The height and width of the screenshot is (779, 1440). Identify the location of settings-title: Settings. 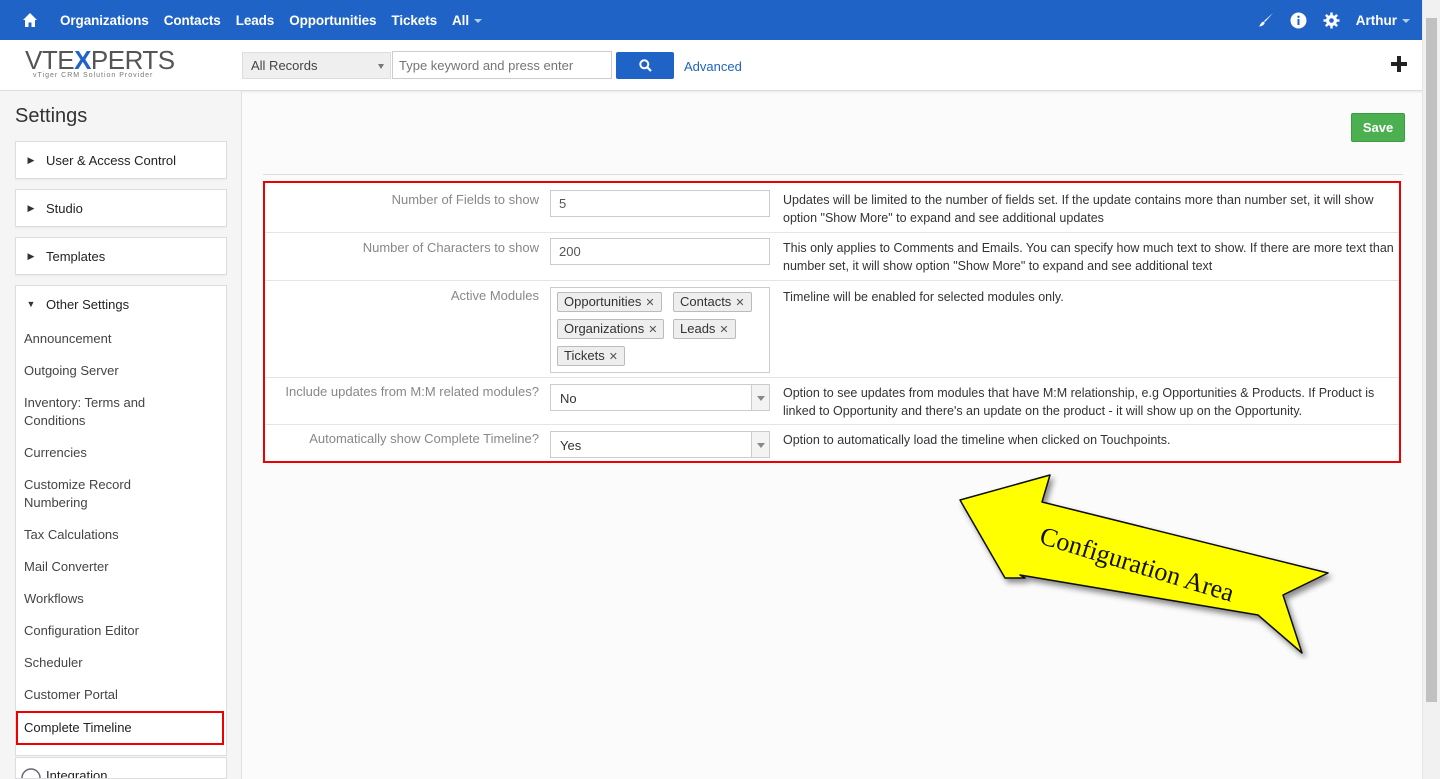
(51, 116).